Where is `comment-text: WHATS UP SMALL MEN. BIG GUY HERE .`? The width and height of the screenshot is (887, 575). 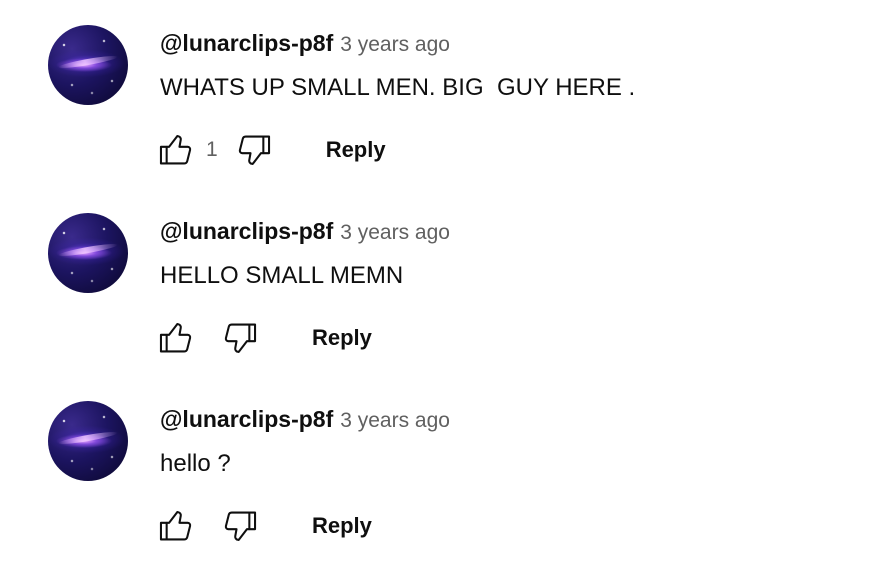 comment-text: WHATS UP SMALL MEN. BIG GUY HERE . is located at coordinates (398, 87).